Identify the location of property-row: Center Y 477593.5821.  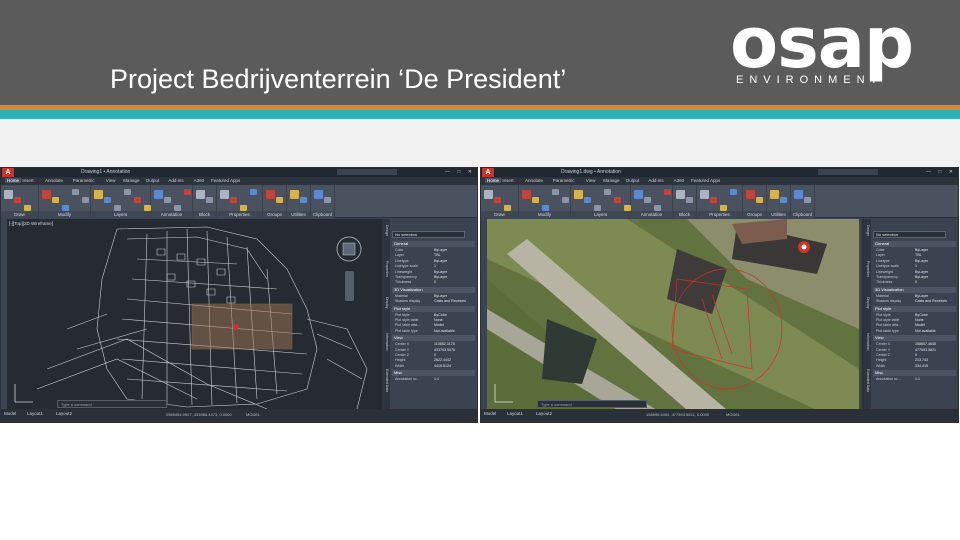
(914, 350).